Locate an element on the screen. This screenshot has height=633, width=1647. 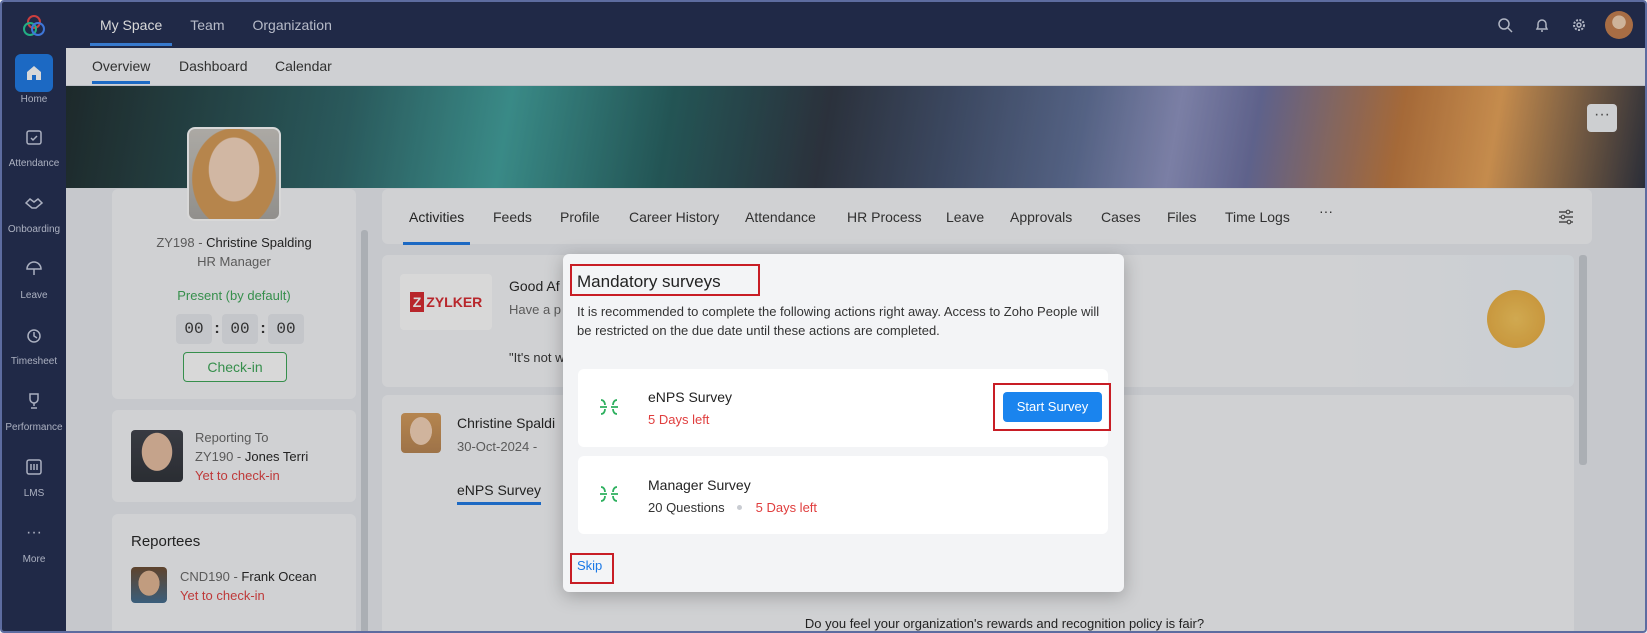
survey-name: Manager Survey is located at coordinates (699, 485).